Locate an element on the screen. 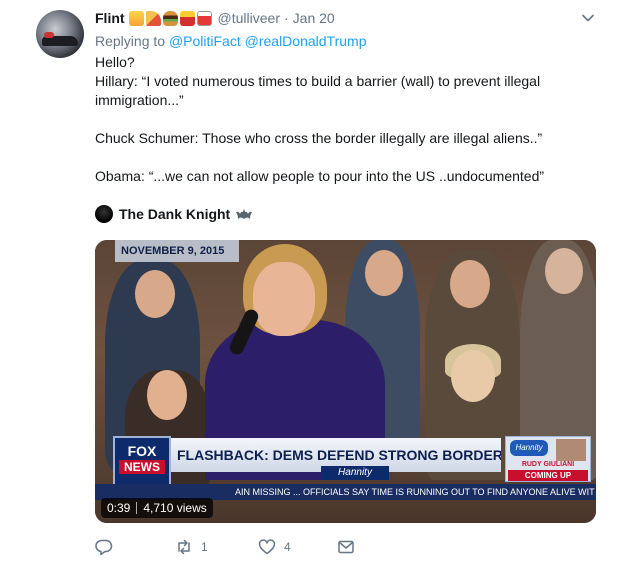 The height and width of the screenshot is (565, 630). envelope-icon is located at coordinates (346, 547).